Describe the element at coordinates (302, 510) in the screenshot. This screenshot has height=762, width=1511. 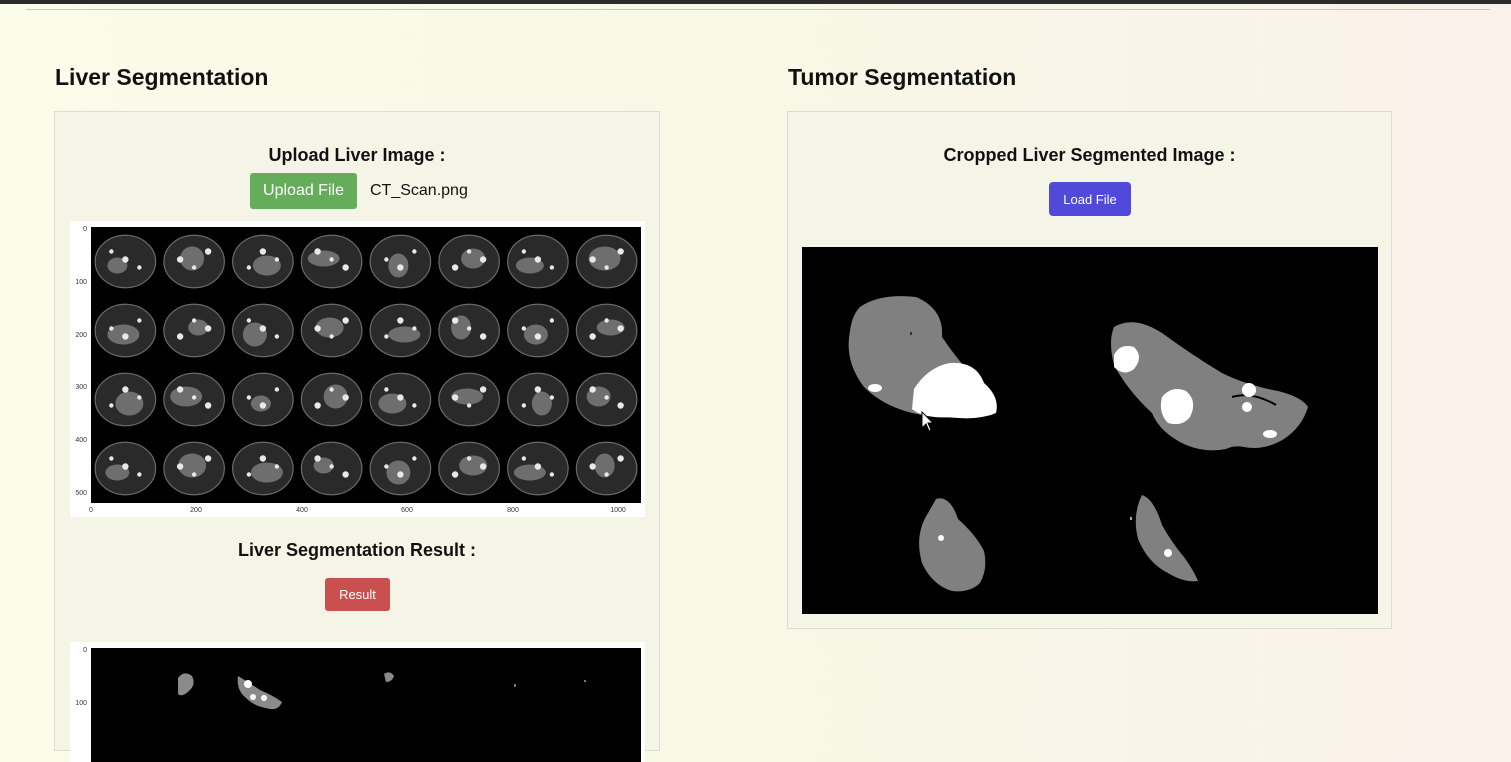
I see `ct-x-tick: 400` at that location.